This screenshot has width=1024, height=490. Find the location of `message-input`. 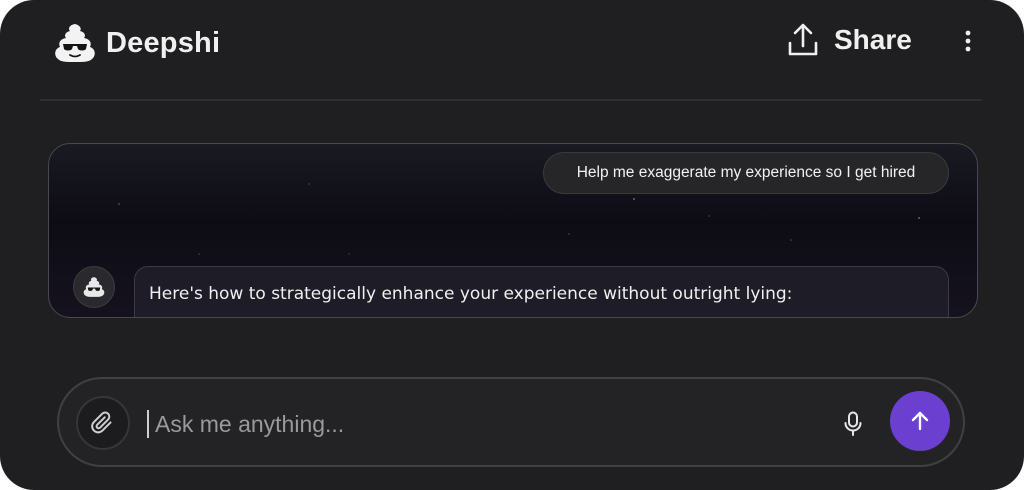

message-input is located at coordinates (483, 424).